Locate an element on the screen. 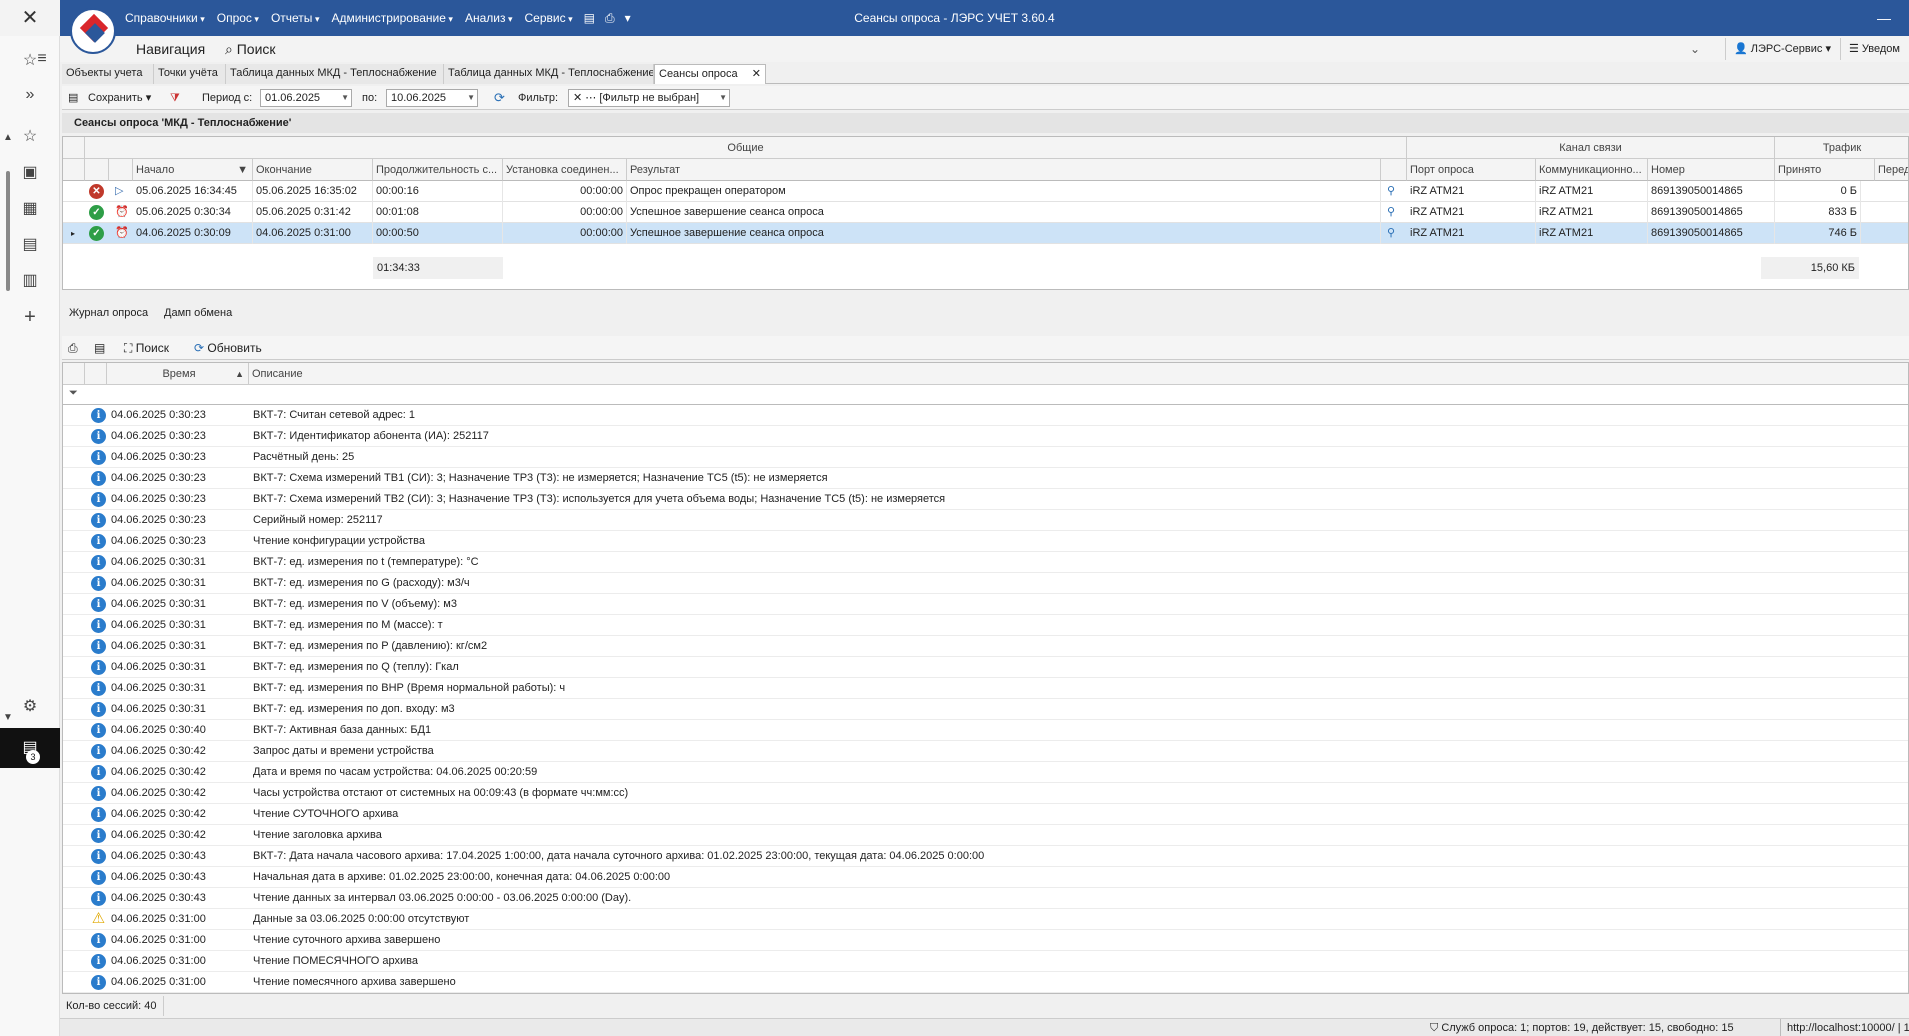 The image size is (1909, 1036). filter-select: ✕ ⋯ [Фильтр не выбран] ▼ is located at coordinates (649, 98).